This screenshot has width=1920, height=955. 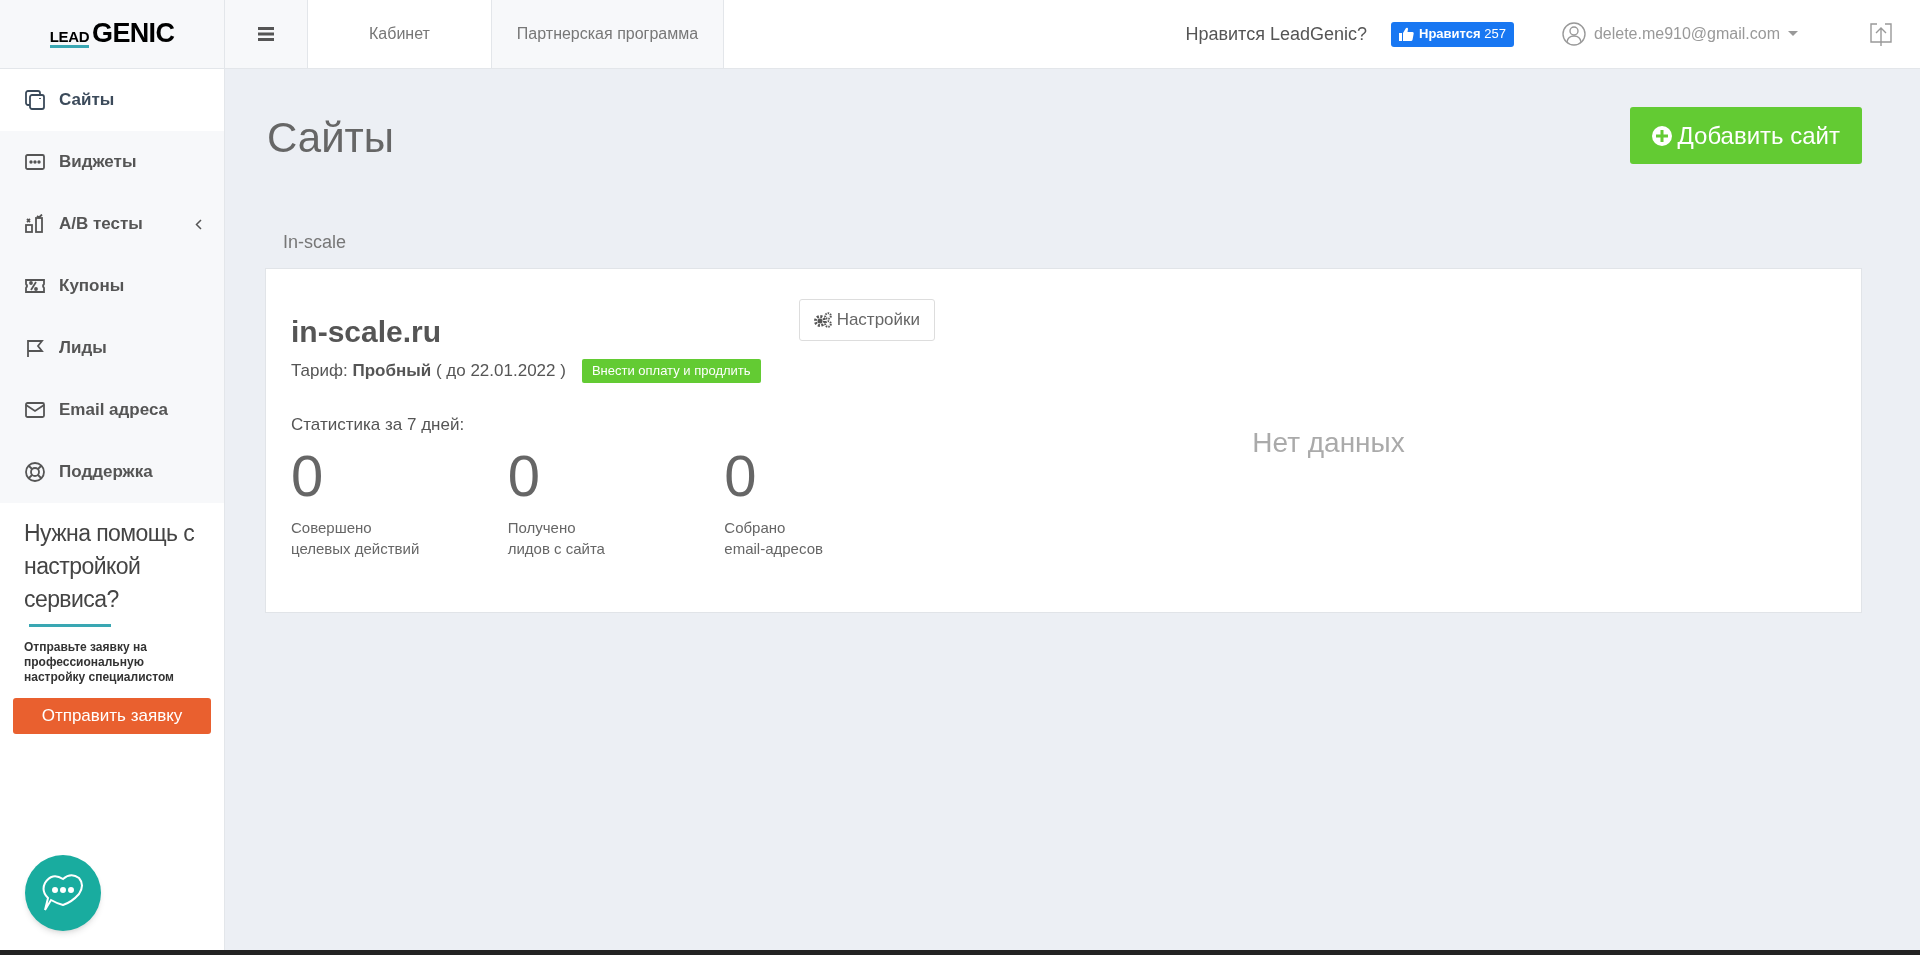 What do you see at coordinates (35, 100) in the screenshot?
I see `sites-icon` at bounding box center [35, 100].